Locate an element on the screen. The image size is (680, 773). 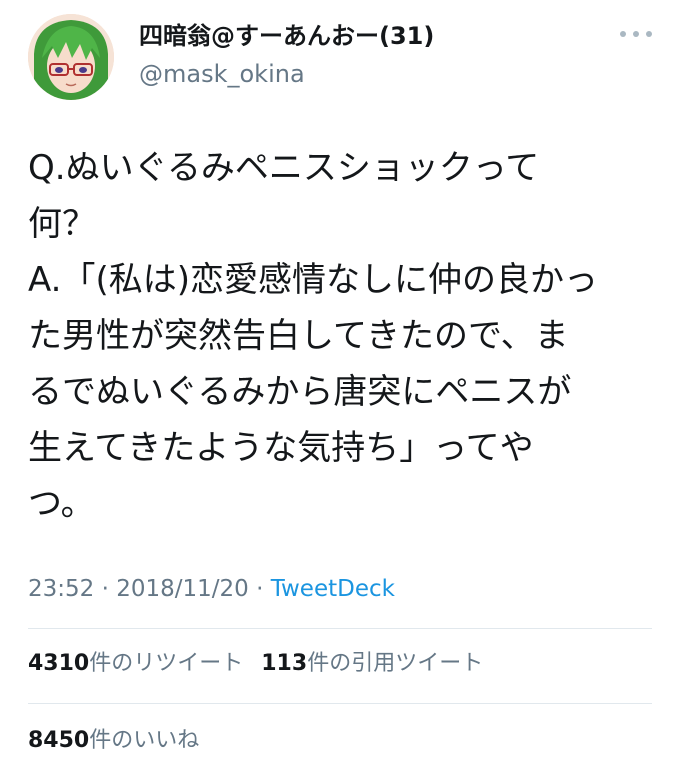
tweet-meta: 23:52 · 2018/11/20 · TweetDeck is located at coordinates (211, 589).